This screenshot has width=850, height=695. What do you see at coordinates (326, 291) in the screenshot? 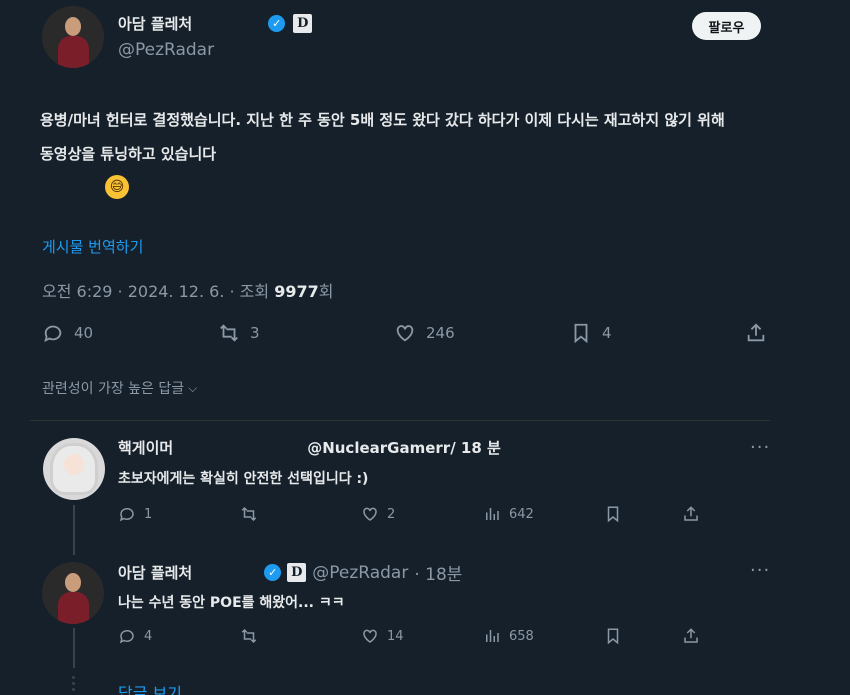
I see `view-count-suffix: 회` at bounding box center [326, 291].